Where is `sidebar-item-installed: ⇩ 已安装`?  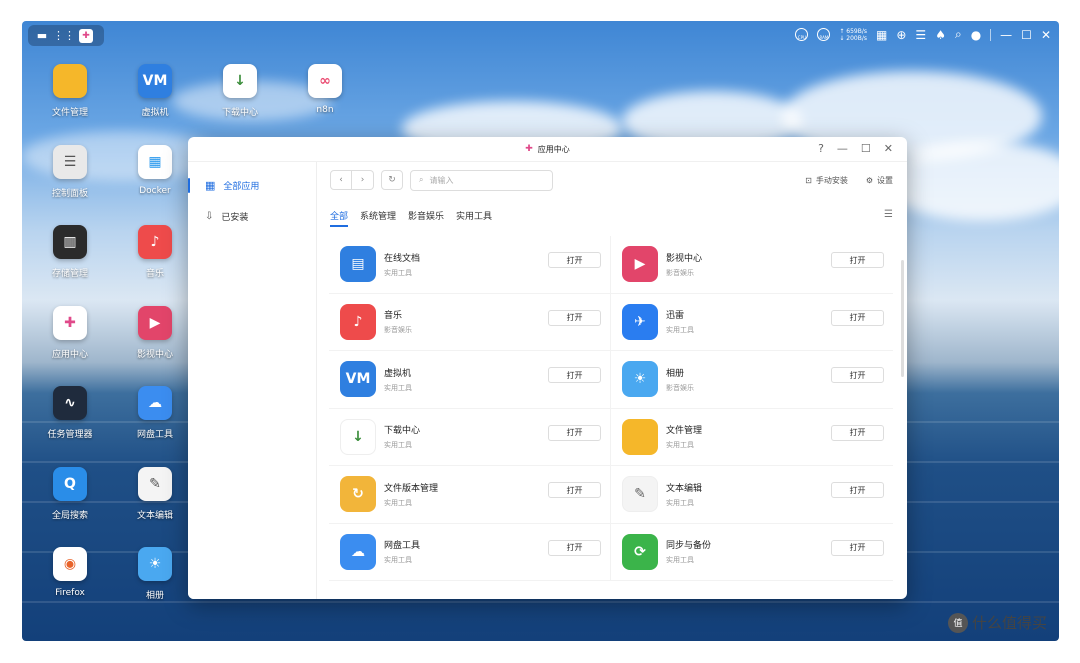 sidebar-item-installed: ⇩ 已安装 is located at coordinates (252, 216).